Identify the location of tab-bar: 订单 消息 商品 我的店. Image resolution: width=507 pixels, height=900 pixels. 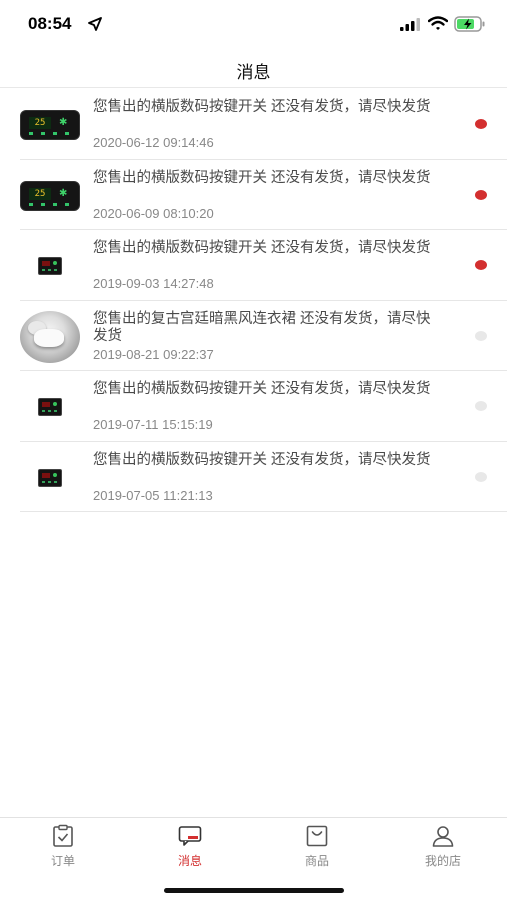
(253, 858).